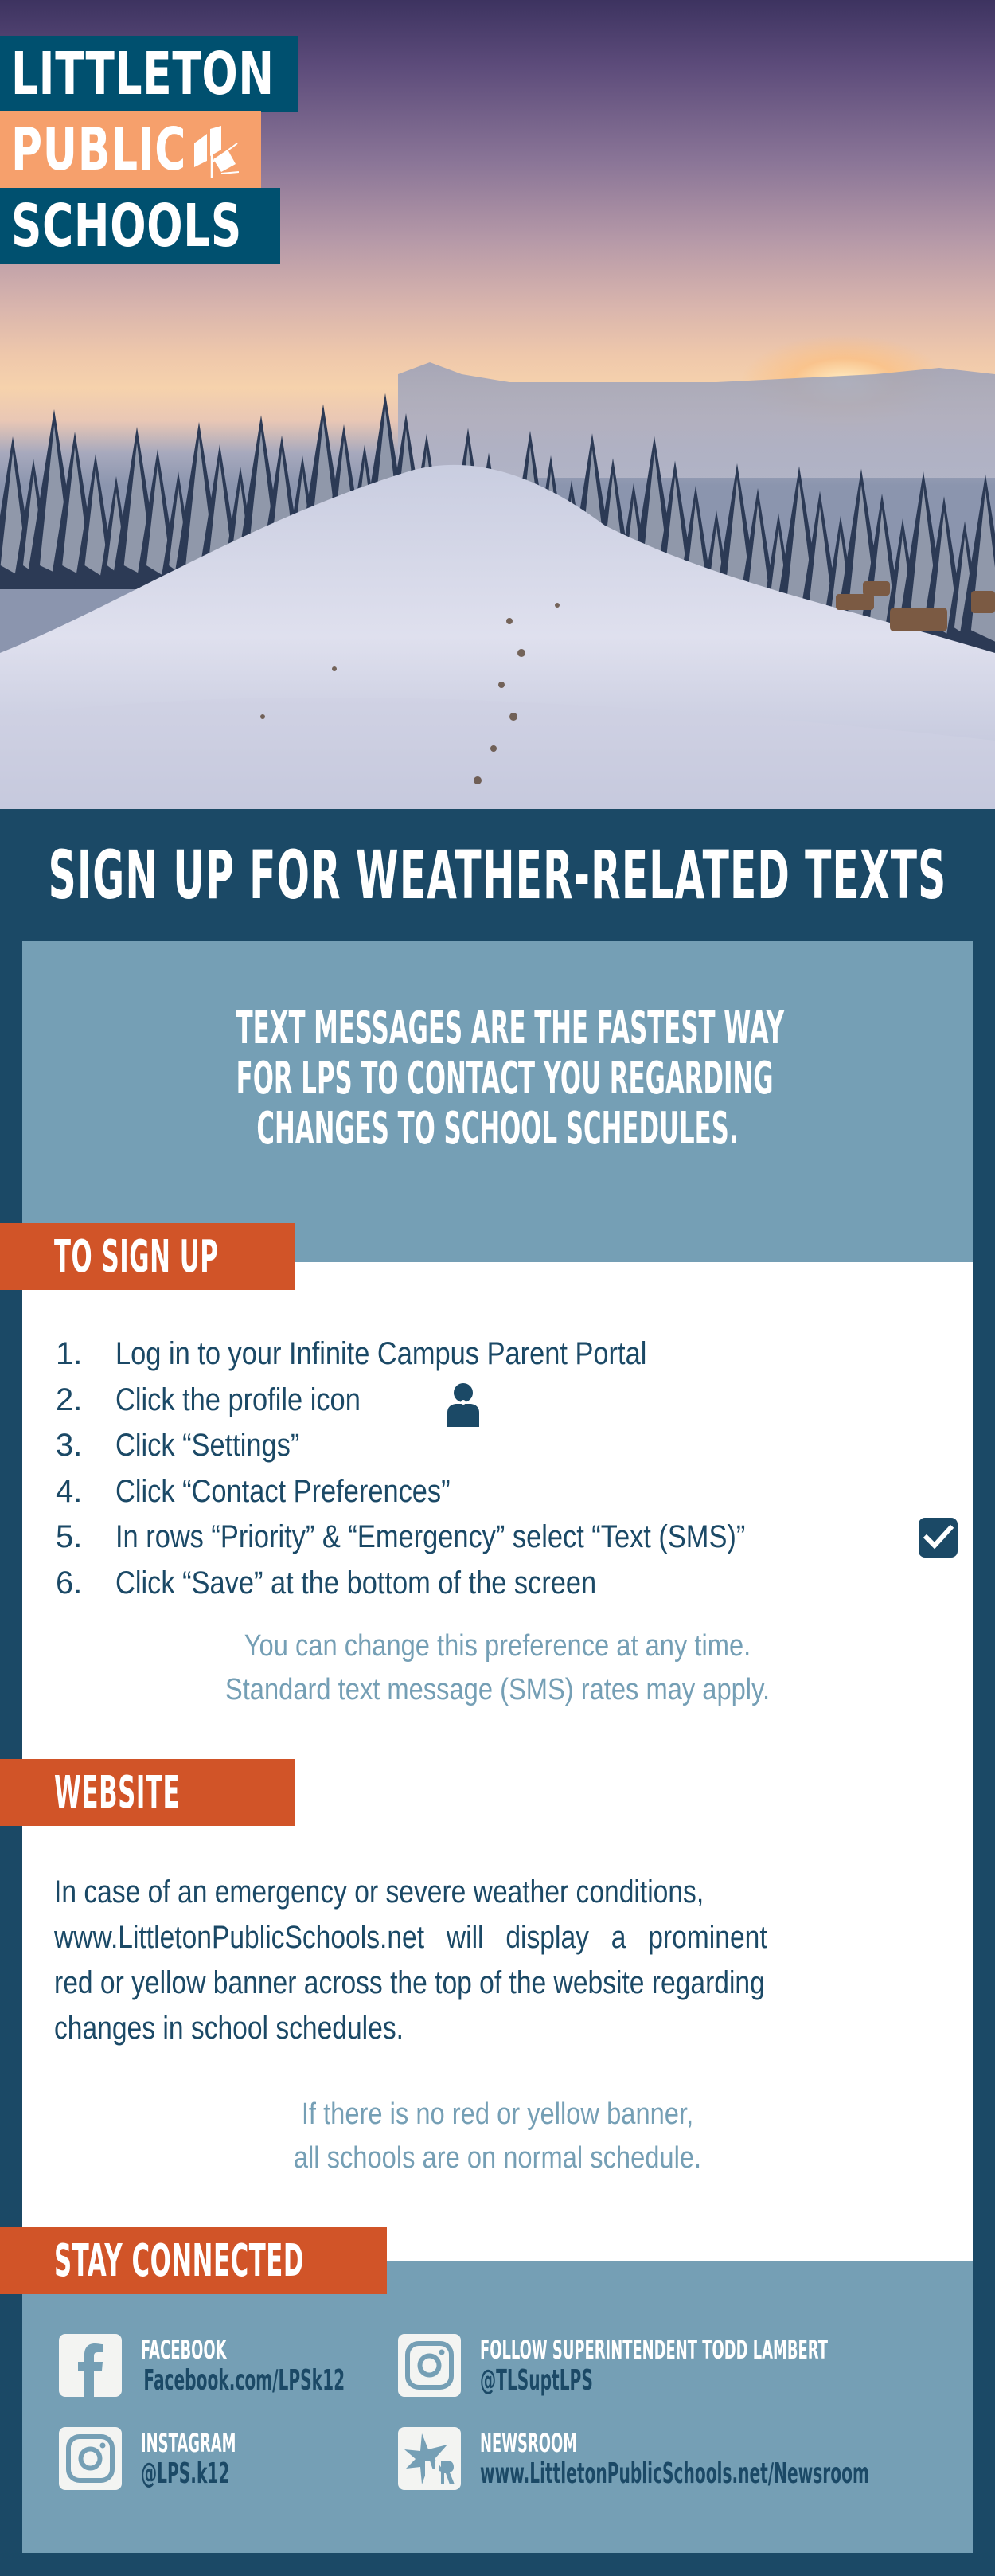  I want to click on intro-line: TEXT MESSAGES ARE THE FASTEST WAY, so click(511, 1028).